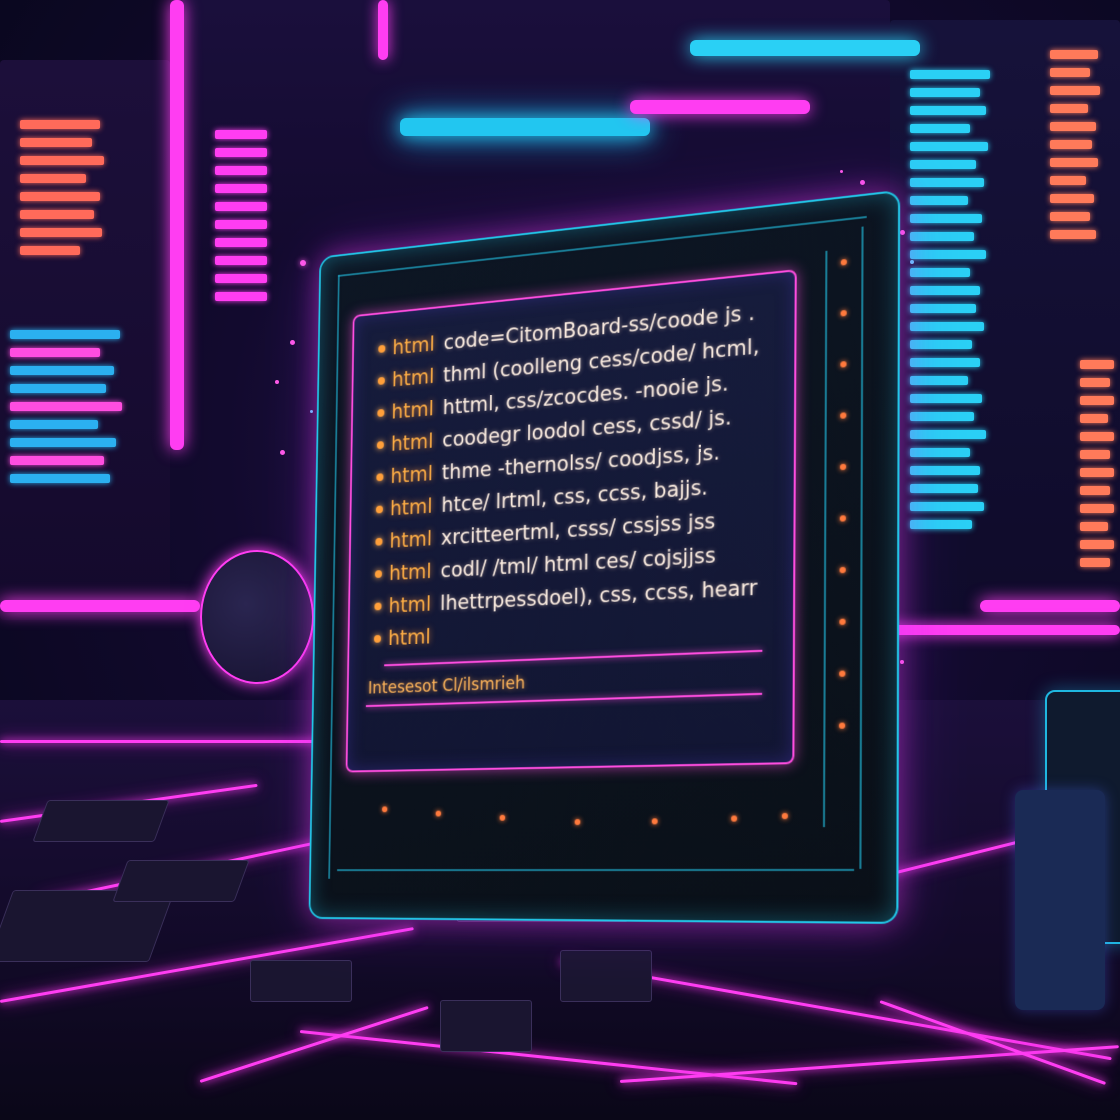 Image resolution: width=1120 pixels, height=1120 pixels. What do you see at coordinates (955, 299) in the screenshot?
I see `right-rack-display-cyan` at bounding box center [955, 299].